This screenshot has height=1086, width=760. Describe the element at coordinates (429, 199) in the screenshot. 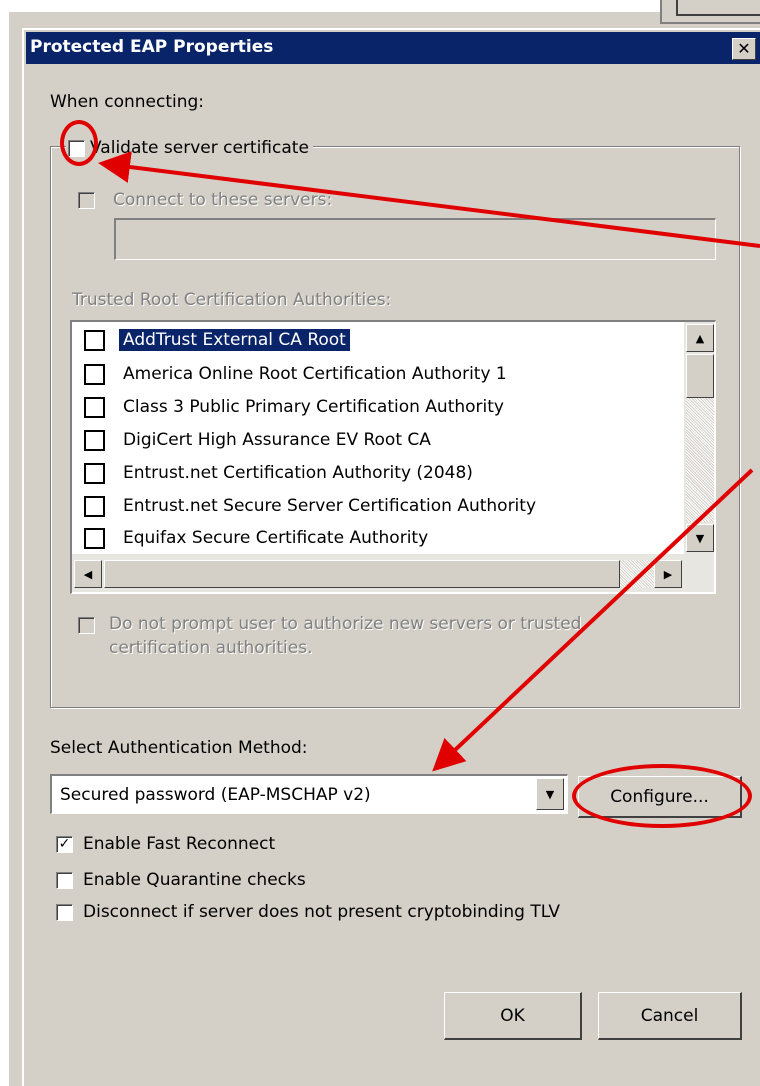

I see `annotation-arrow-validate` at that location.